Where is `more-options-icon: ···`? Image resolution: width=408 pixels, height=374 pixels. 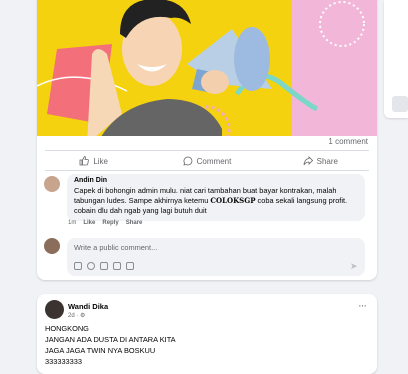 more-options-icon: ··· is located at coordinates (362, 306).